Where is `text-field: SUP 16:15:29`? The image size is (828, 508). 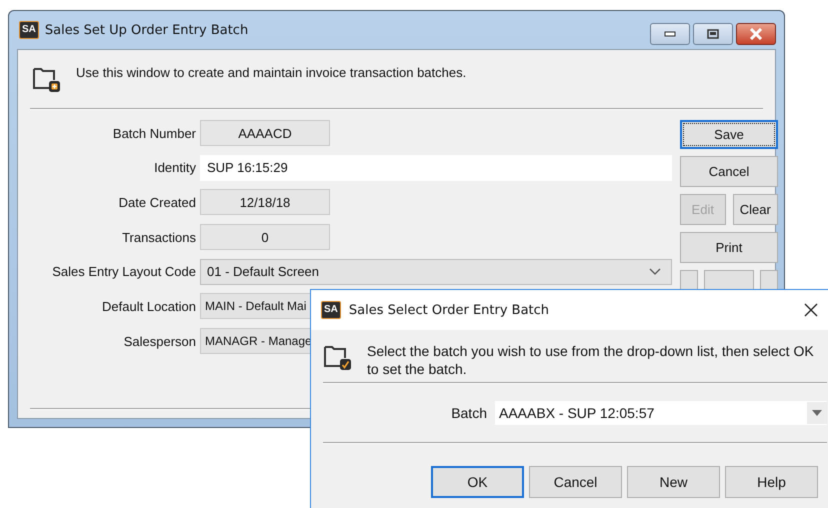 text-field: SUP 16:15:29 is located at coordinates (436, 167).